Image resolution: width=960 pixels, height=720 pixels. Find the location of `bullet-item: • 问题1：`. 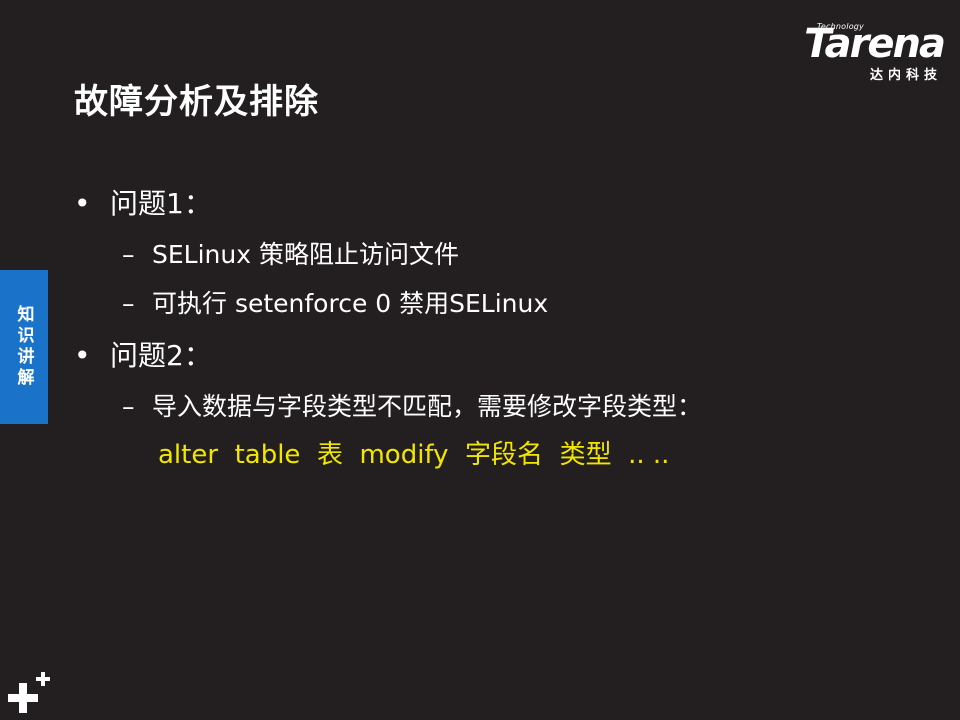

bullet-item: • 问题1： is located at coordinates (143, 202).